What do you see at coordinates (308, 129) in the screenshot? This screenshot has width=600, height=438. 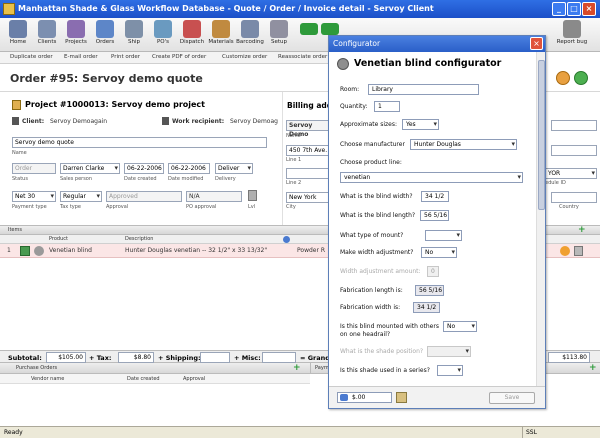 I see `billing-company-field: Servoy Demo` at bounding box center [308, 129].